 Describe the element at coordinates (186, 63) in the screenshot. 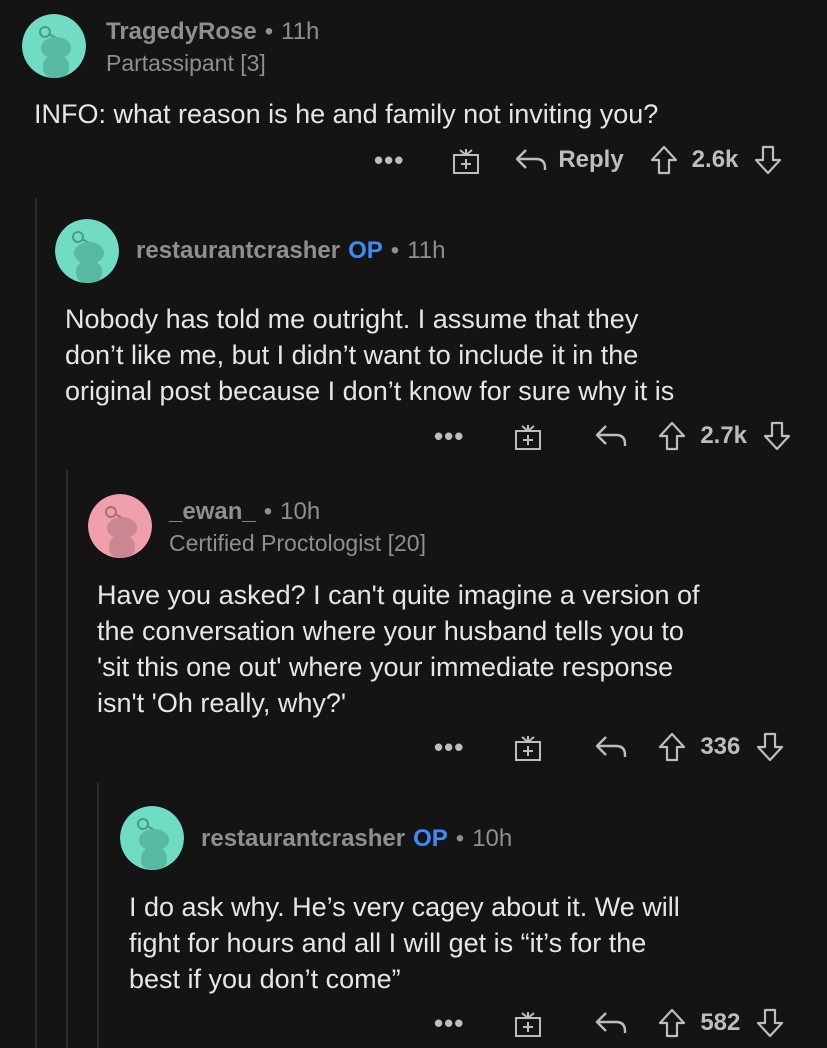

I see `user-flair: Partassipant [3]` at that location.